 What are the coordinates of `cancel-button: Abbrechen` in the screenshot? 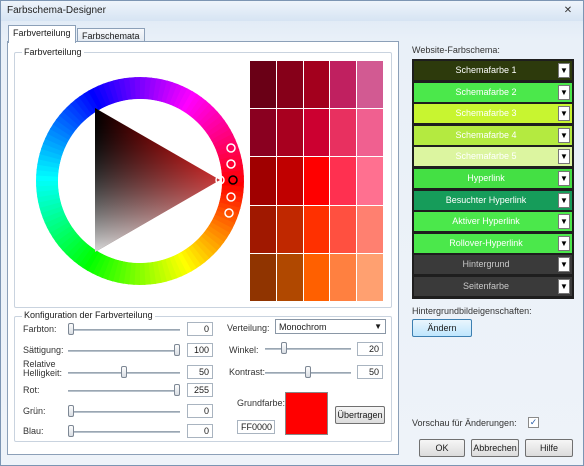 It's located at (495, 448).